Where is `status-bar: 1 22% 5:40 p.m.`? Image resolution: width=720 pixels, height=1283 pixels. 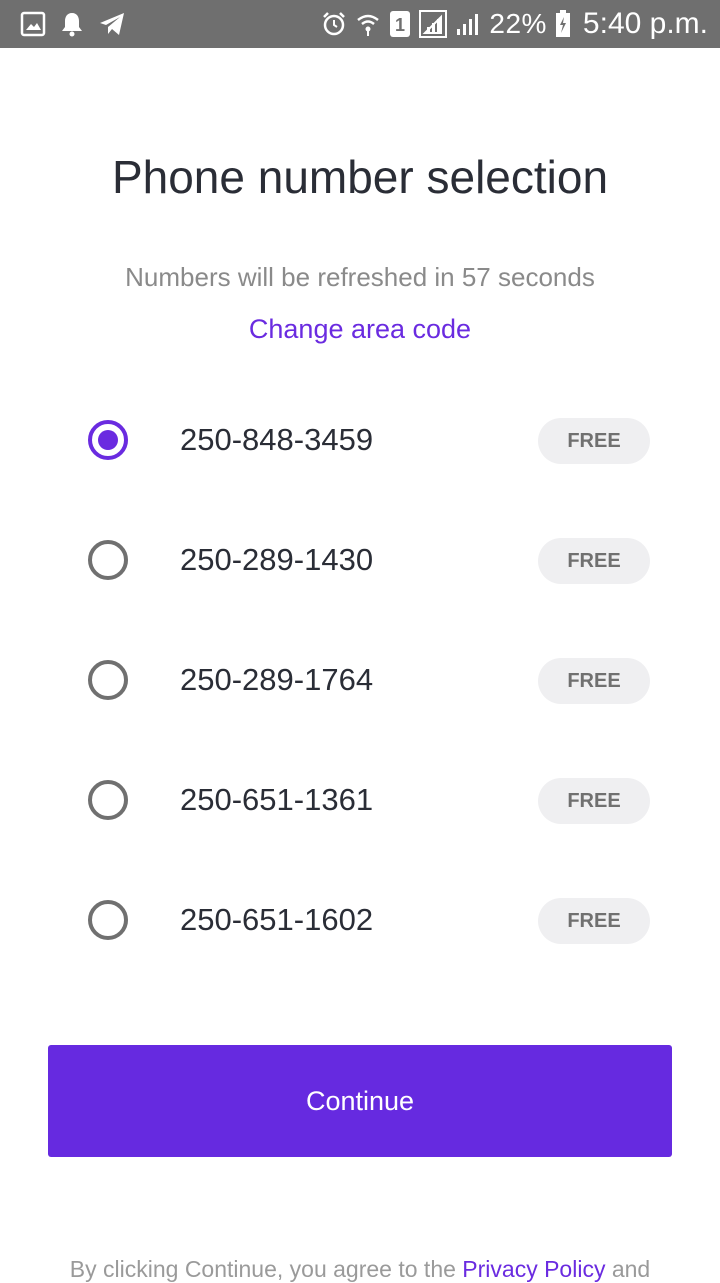 status-bar: 1 22% 5:40 p.m. is located at coordinates (360, 24).